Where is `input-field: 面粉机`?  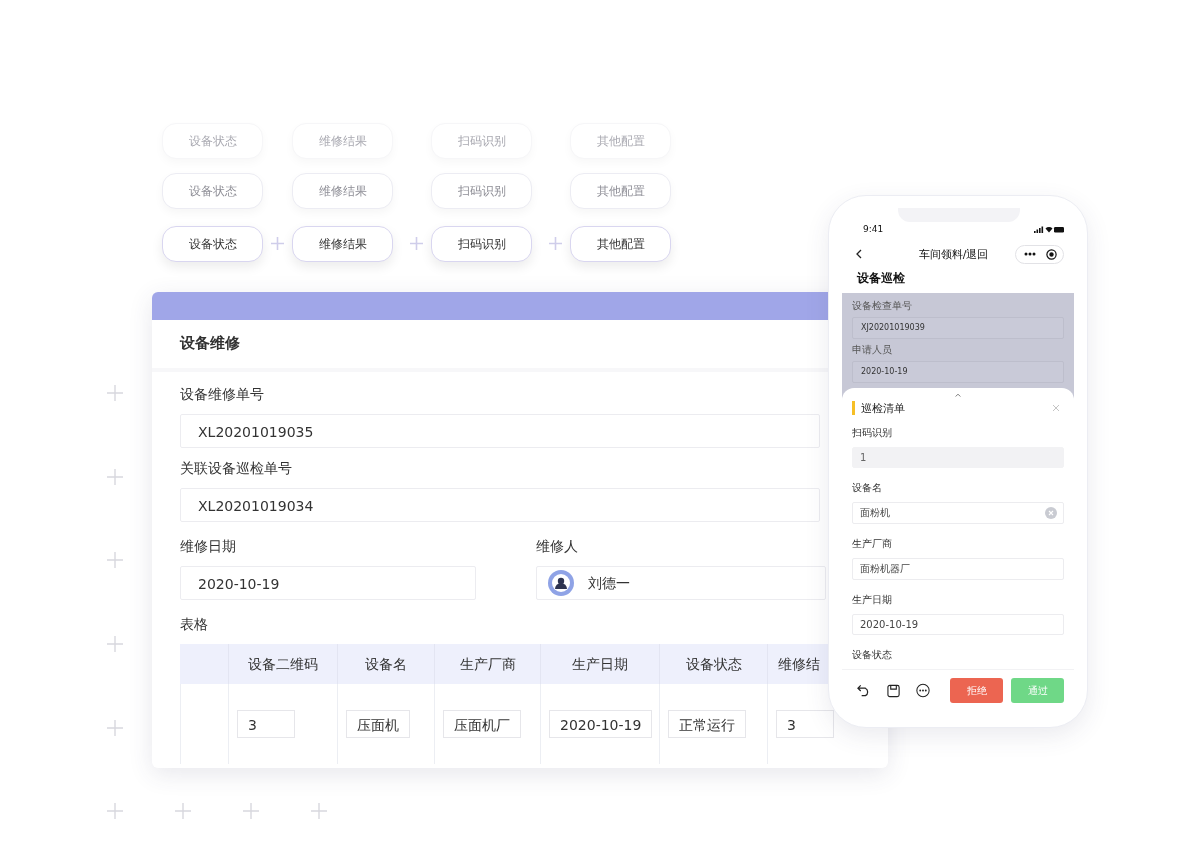 input-field: 面粉机 is located at coordinates (958, 513).